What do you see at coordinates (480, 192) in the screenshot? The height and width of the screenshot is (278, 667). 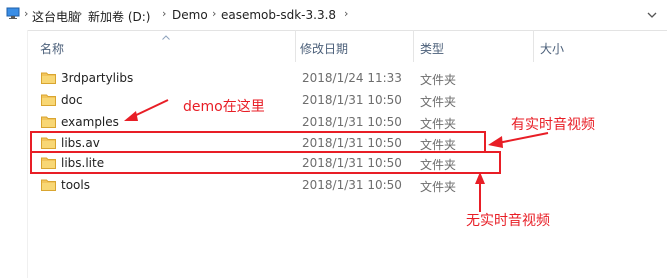 I see `arrow-to-libs-lite` at bounding box center [480, 192].